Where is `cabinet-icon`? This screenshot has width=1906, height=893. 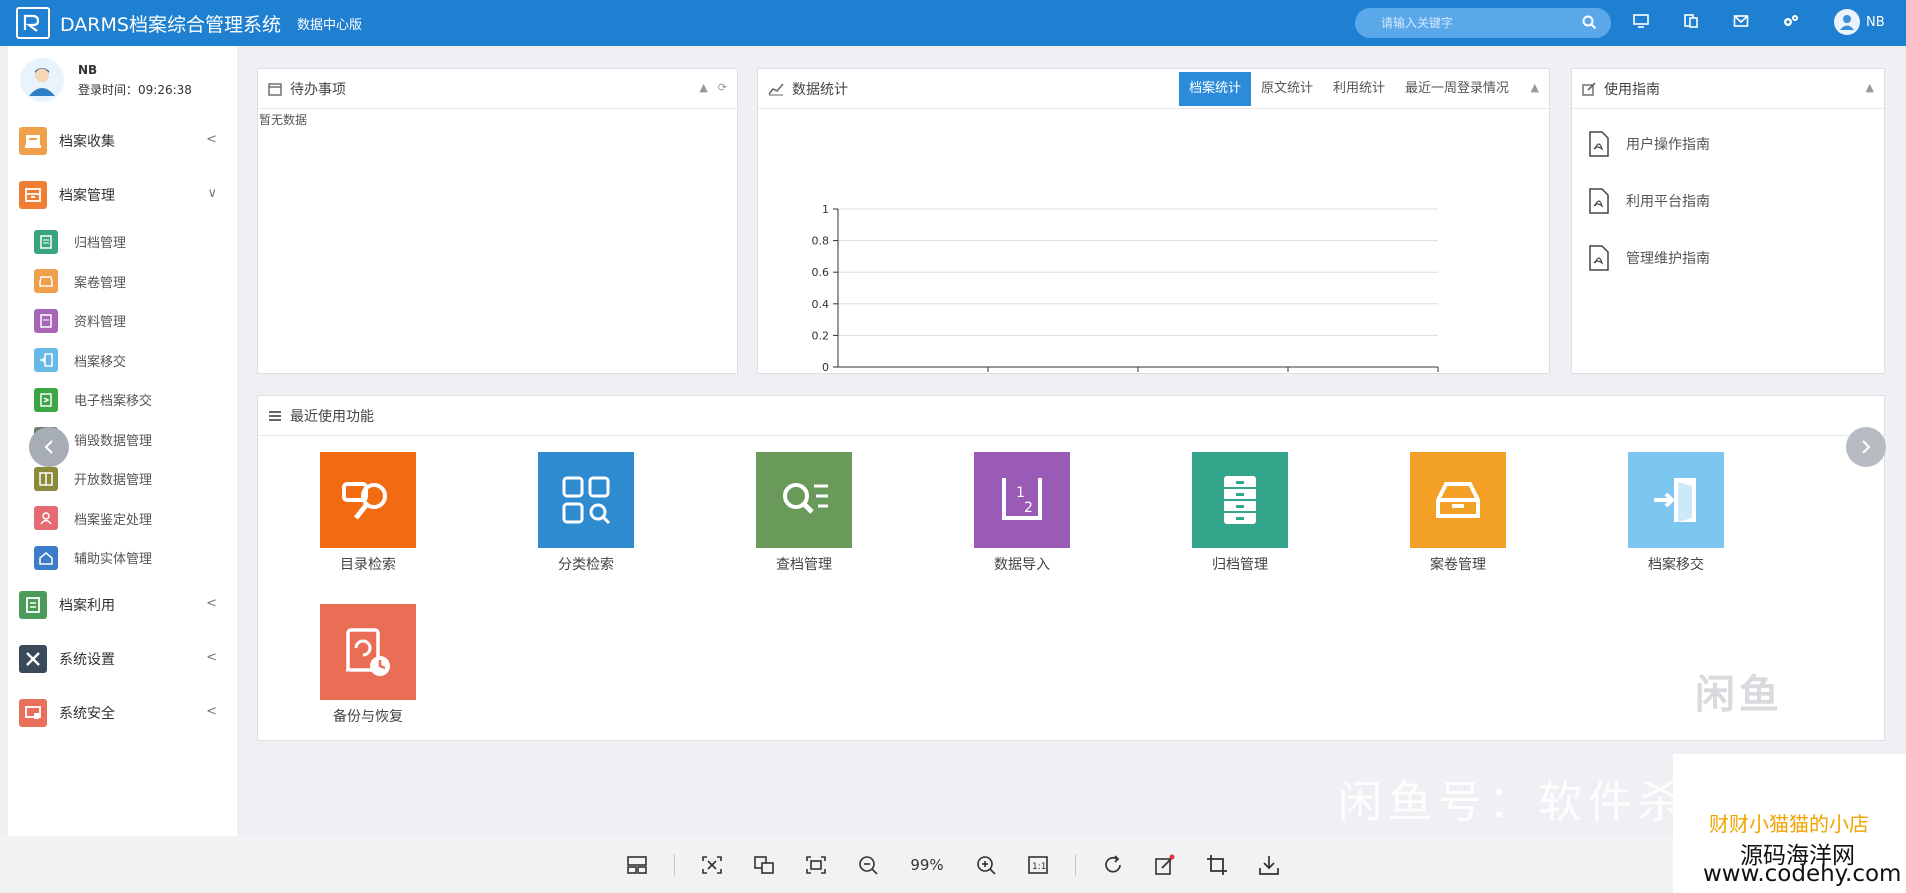
cabinet-icon is located at coordinates (1240, 500).